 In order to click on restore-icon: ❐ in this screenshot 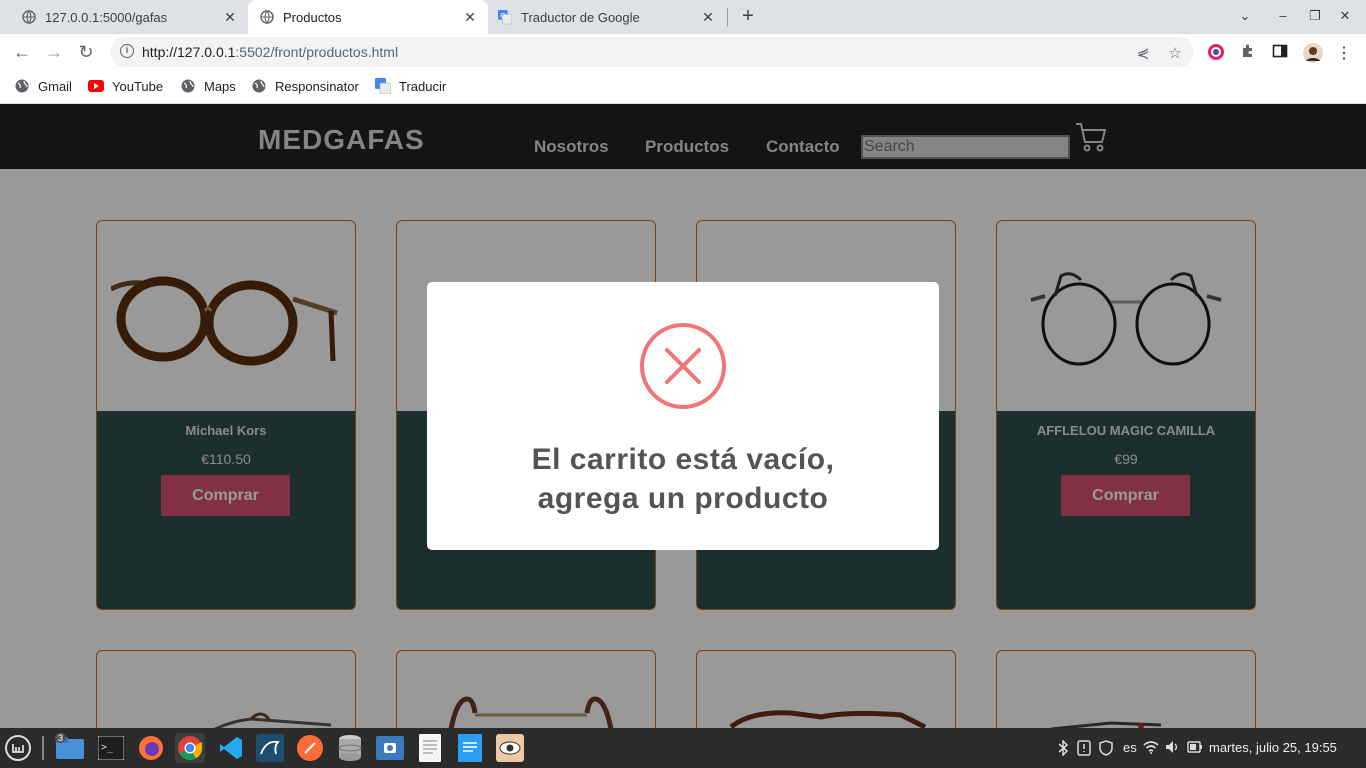, I will do `click(1315, 16)`.